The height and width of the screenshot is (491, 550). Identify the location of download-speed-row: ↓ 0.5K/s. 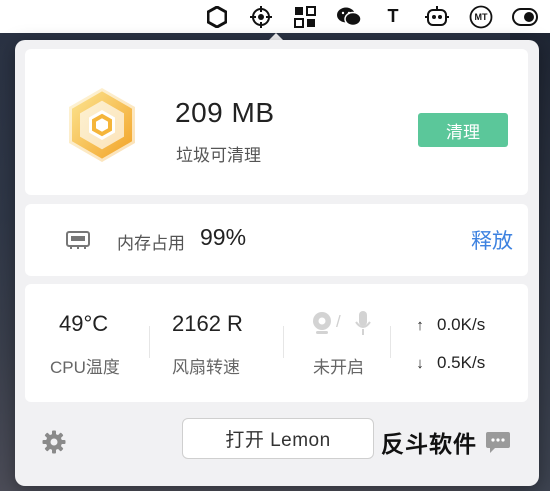
(450, 363).